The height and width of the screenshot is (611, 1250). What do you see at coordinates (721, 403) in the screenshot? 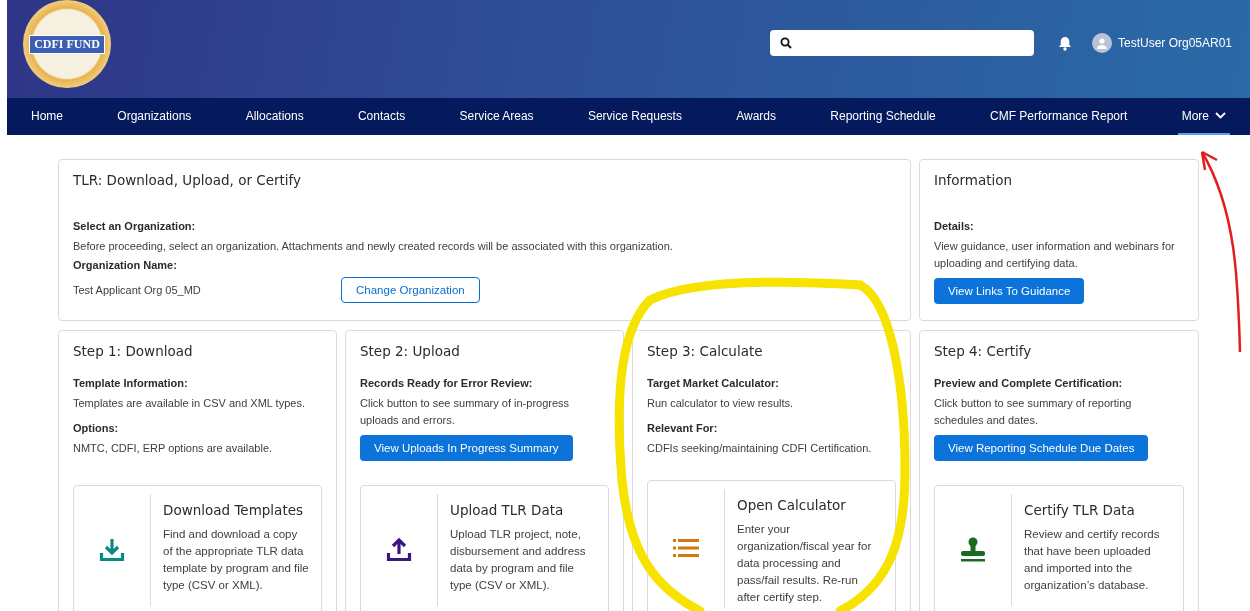
I see `description-text: Run calculator to view results.` at bounding box center [721, 403].